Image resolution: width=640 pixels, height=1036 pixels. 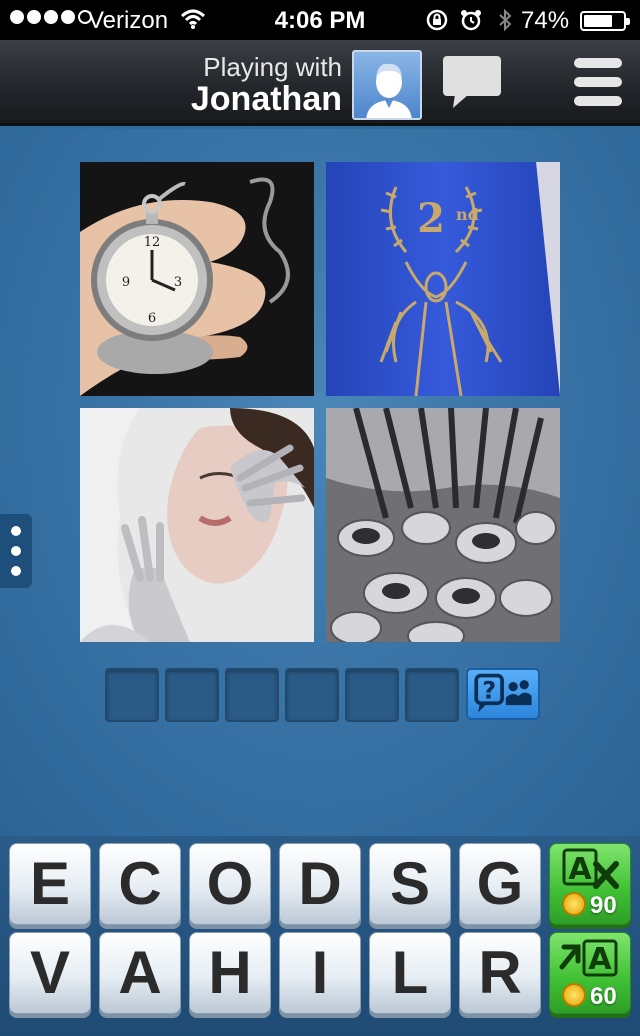 I want to click on silver-painted-woman-photo, so click(x=197, y=525).